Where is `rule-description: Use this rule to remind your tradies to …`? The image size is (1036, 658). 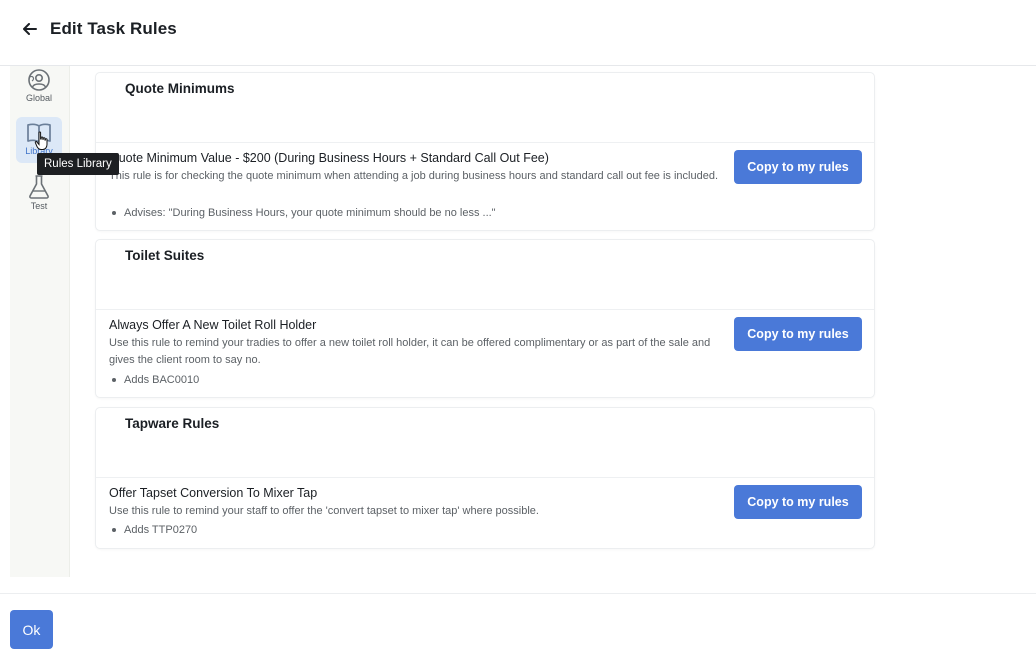
rule-description: Use this rule to remind your tradies to … is located at coordinates (410, 351).